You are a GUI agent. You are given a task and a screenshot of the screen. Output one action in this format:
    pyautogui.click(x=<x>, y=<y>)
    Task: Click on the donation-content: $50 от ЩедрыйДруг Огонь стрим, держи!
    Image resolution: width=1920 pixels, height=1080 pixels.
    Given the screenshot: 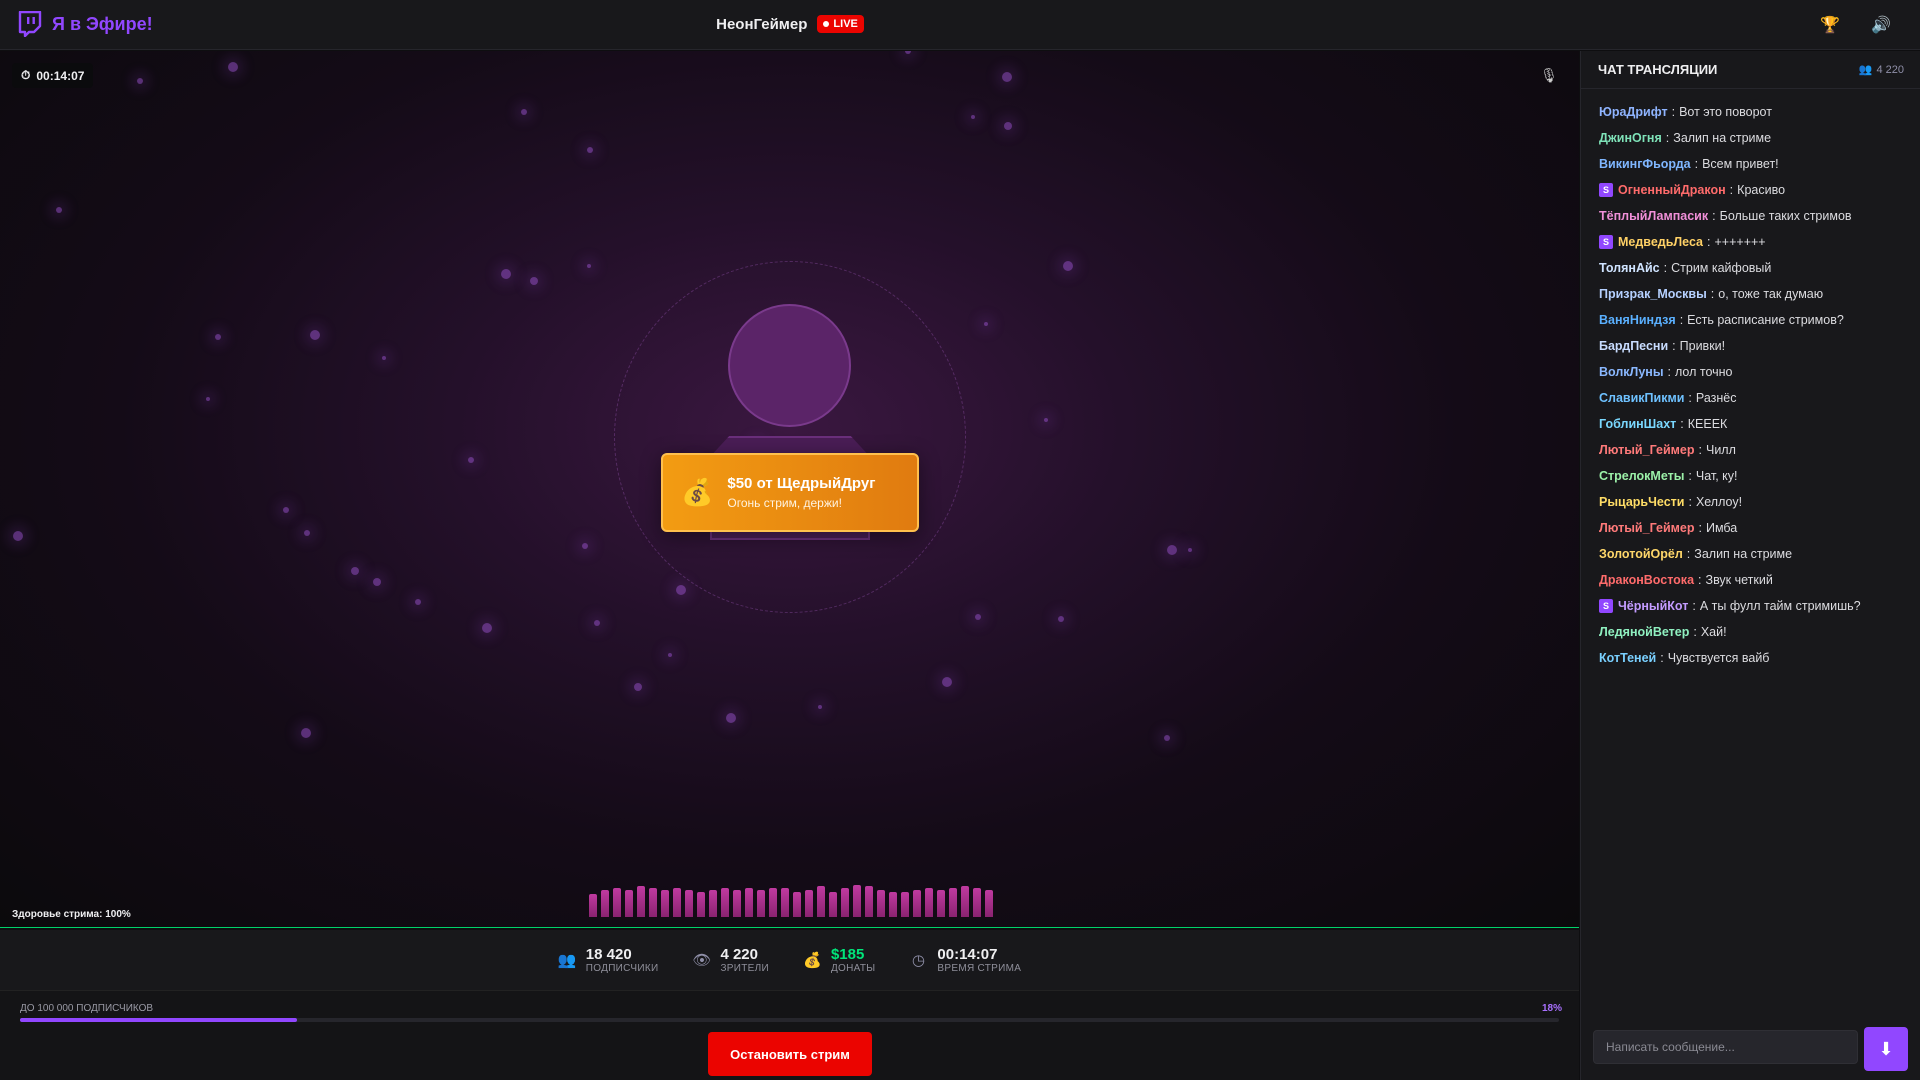 What is the action you would take?
    pyautogui.click(x=801, y=492)
    